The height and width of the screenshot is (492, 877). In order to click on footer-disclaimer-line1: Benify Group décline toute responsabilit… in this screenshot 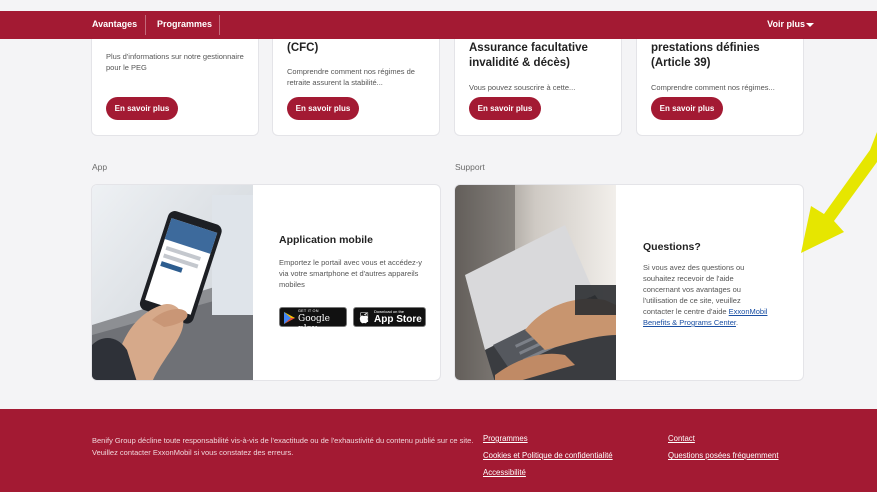, I will do `click(283, 440)`.